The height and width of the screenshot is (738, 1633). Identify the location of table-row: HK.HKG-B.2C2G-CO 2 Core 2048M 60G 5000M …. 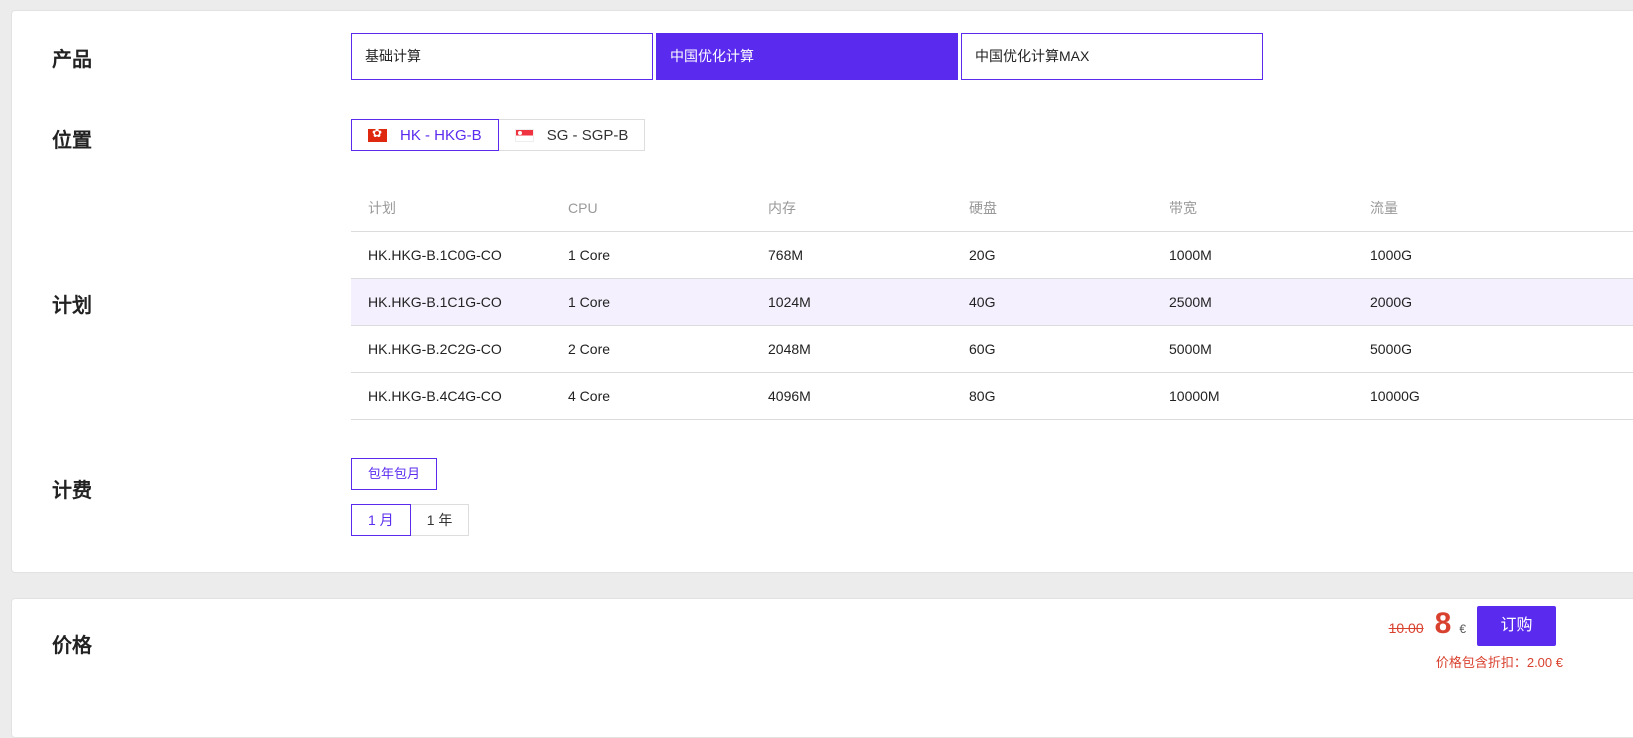
(992, 349).